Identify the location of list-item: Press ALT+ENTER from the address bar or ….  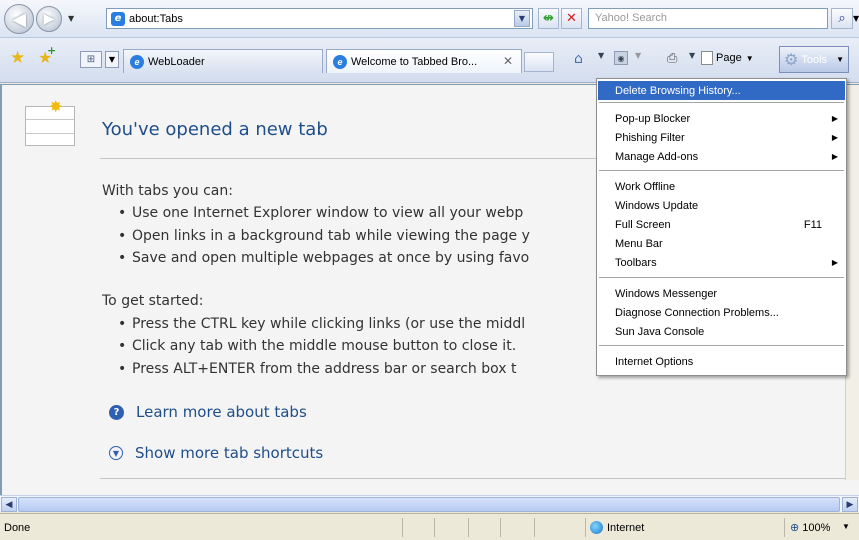
(317, 369).